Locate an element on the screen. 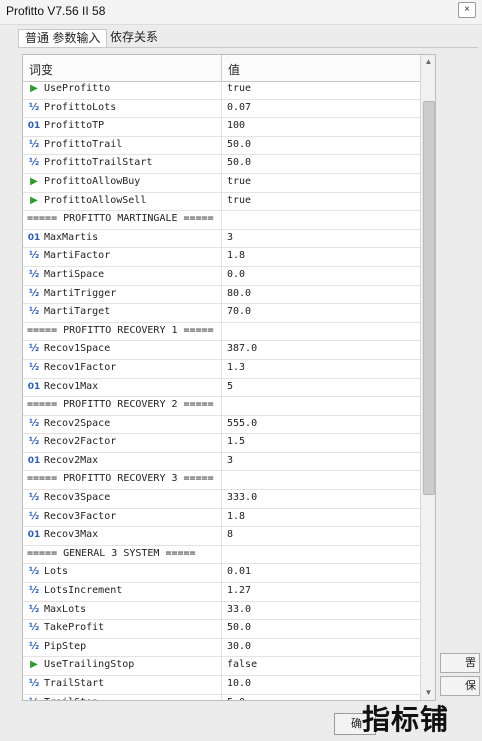  table-row: ===== PROFITTO RECOVERY 1 ===== is located at coordinates (221, 332).